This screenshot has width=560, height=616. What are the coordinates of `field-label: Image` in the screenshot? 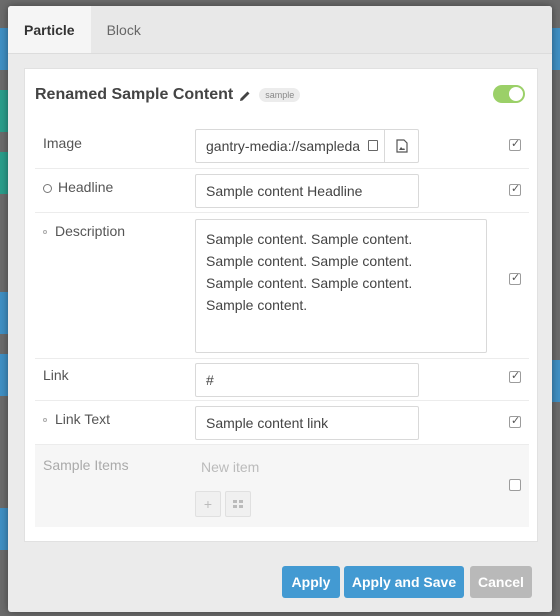 It's located at (62, 143).